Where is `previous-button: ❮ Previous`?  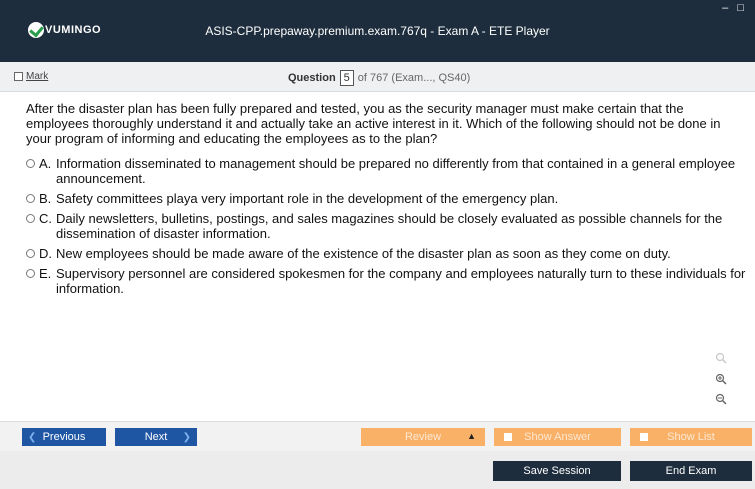
previous-button: ❮ Previous is located at coordinates (64, 437).